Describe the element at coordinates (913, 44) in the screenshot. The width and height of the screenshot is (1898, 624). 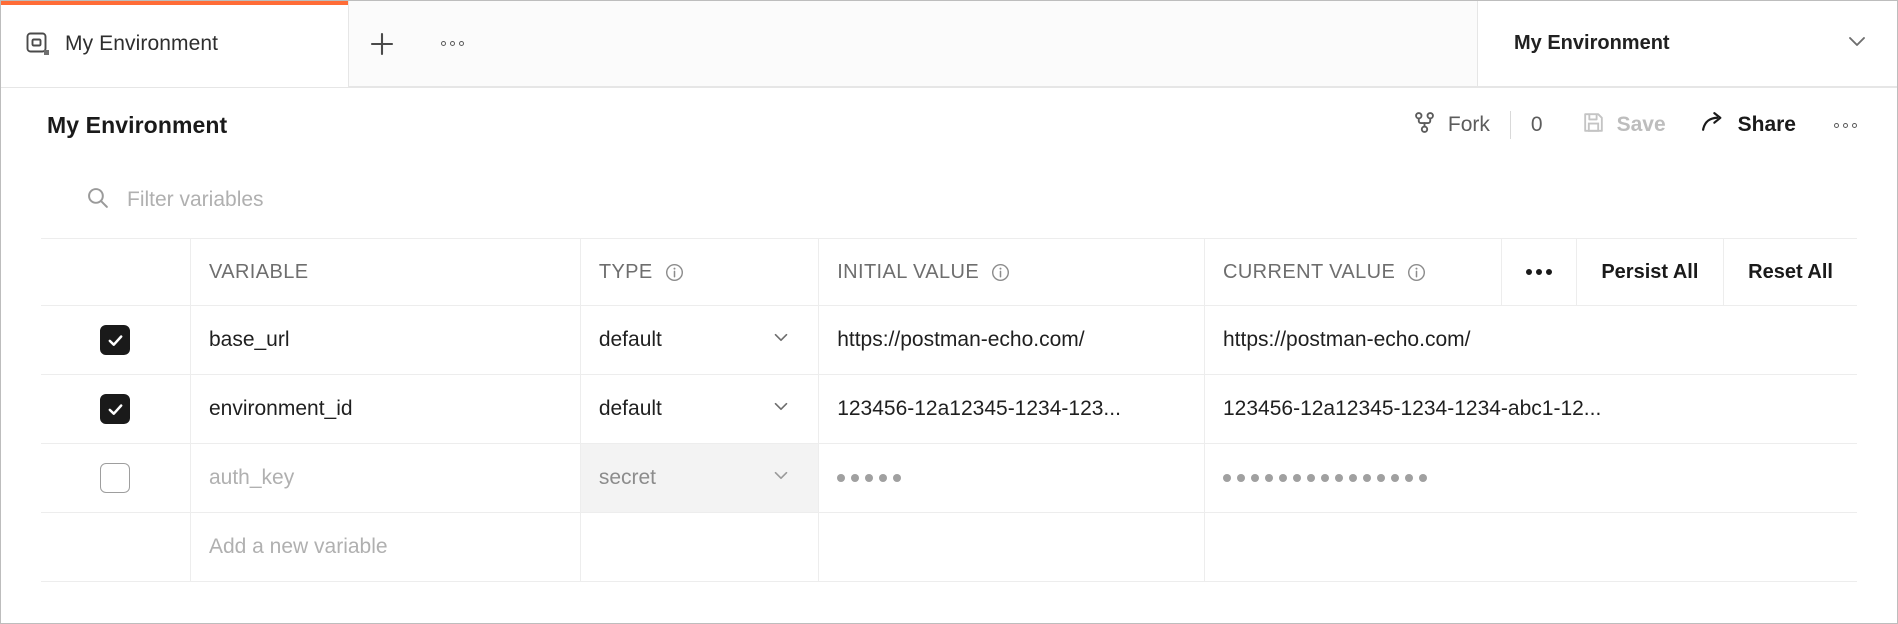
I see `tab-actions` at that location.